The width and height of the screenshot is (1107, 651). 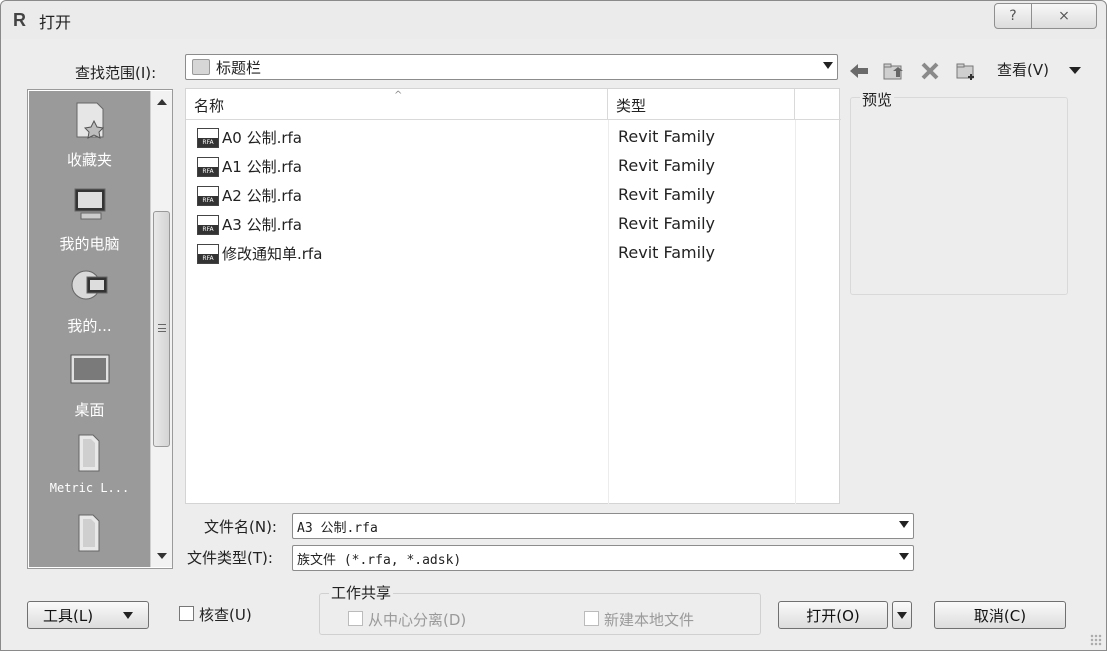 What do you see at coordinates (19, 20) in the screenshot?
I see `revit-app-icon: R` at bounding box center [19, 20].